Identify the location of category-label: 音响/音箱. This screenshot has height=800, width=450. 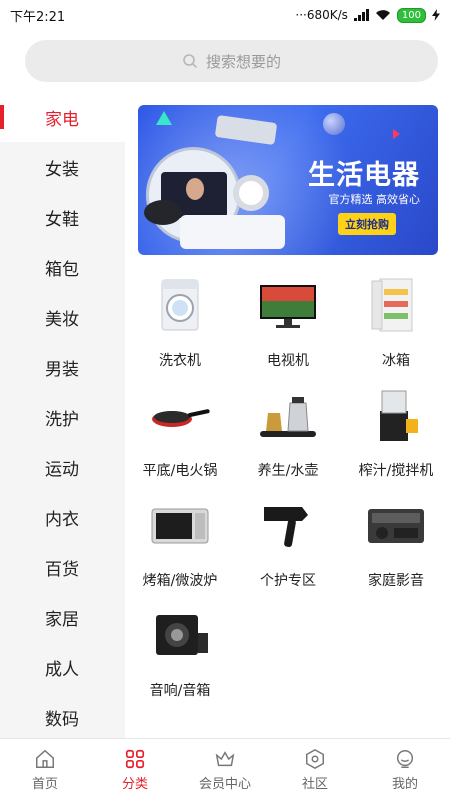
(180, 691).